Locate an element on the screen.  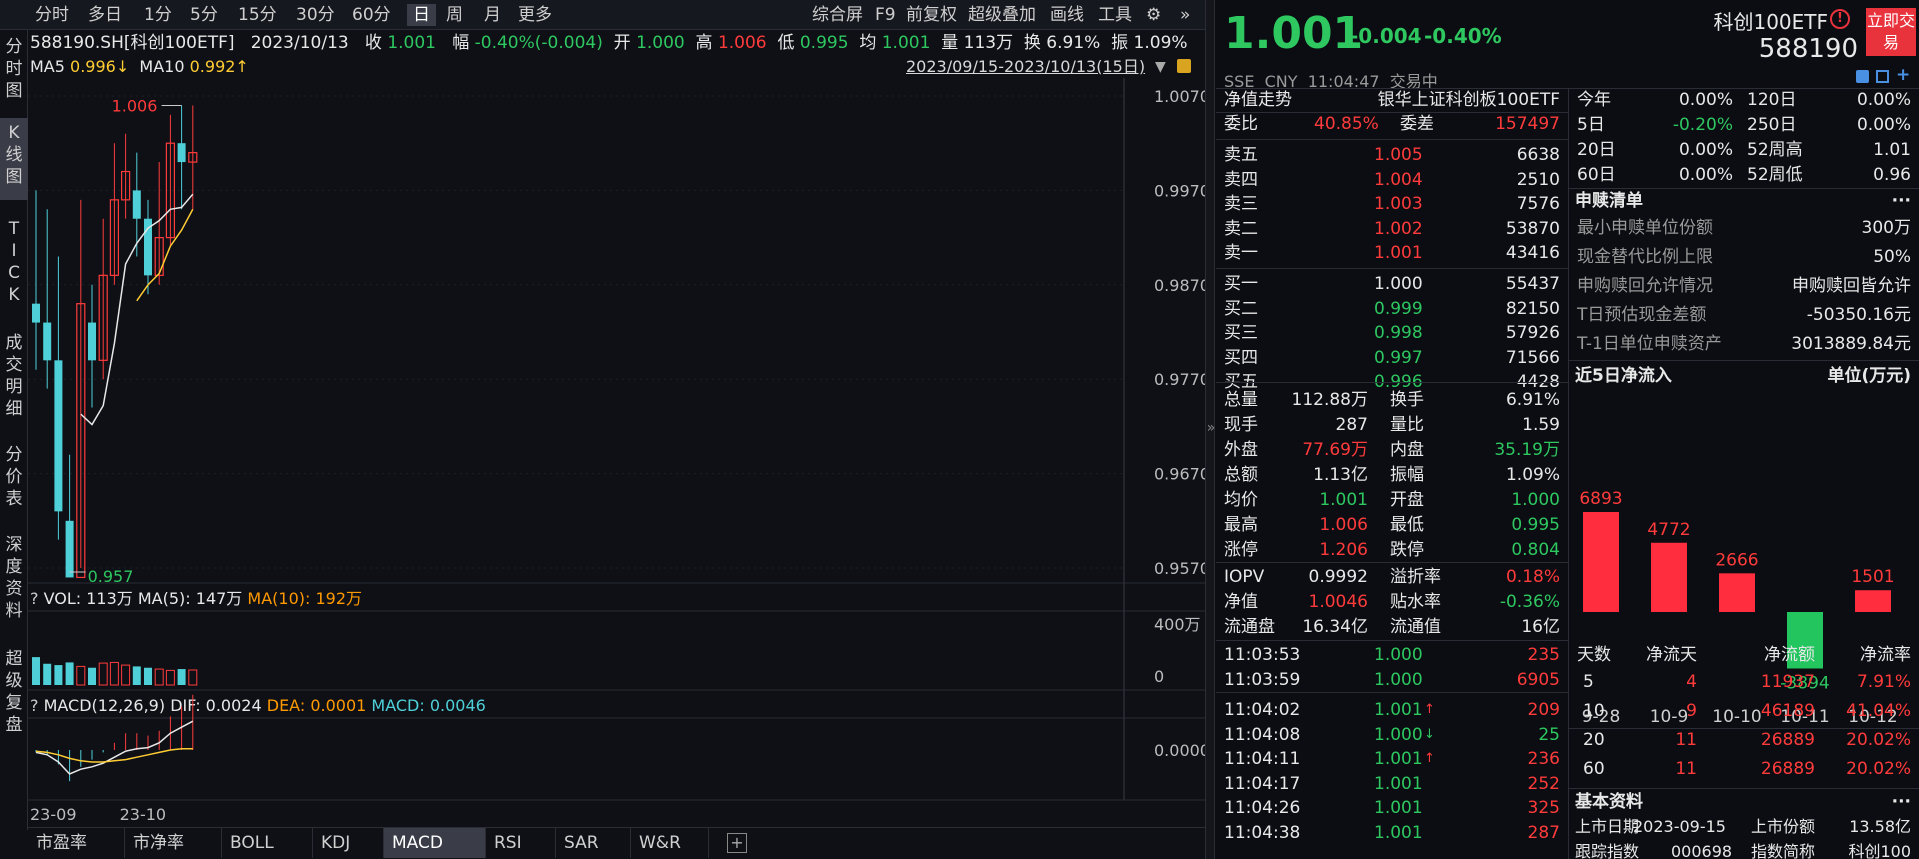
perf-value: -0.20% is located at coordinates (1702, 125).